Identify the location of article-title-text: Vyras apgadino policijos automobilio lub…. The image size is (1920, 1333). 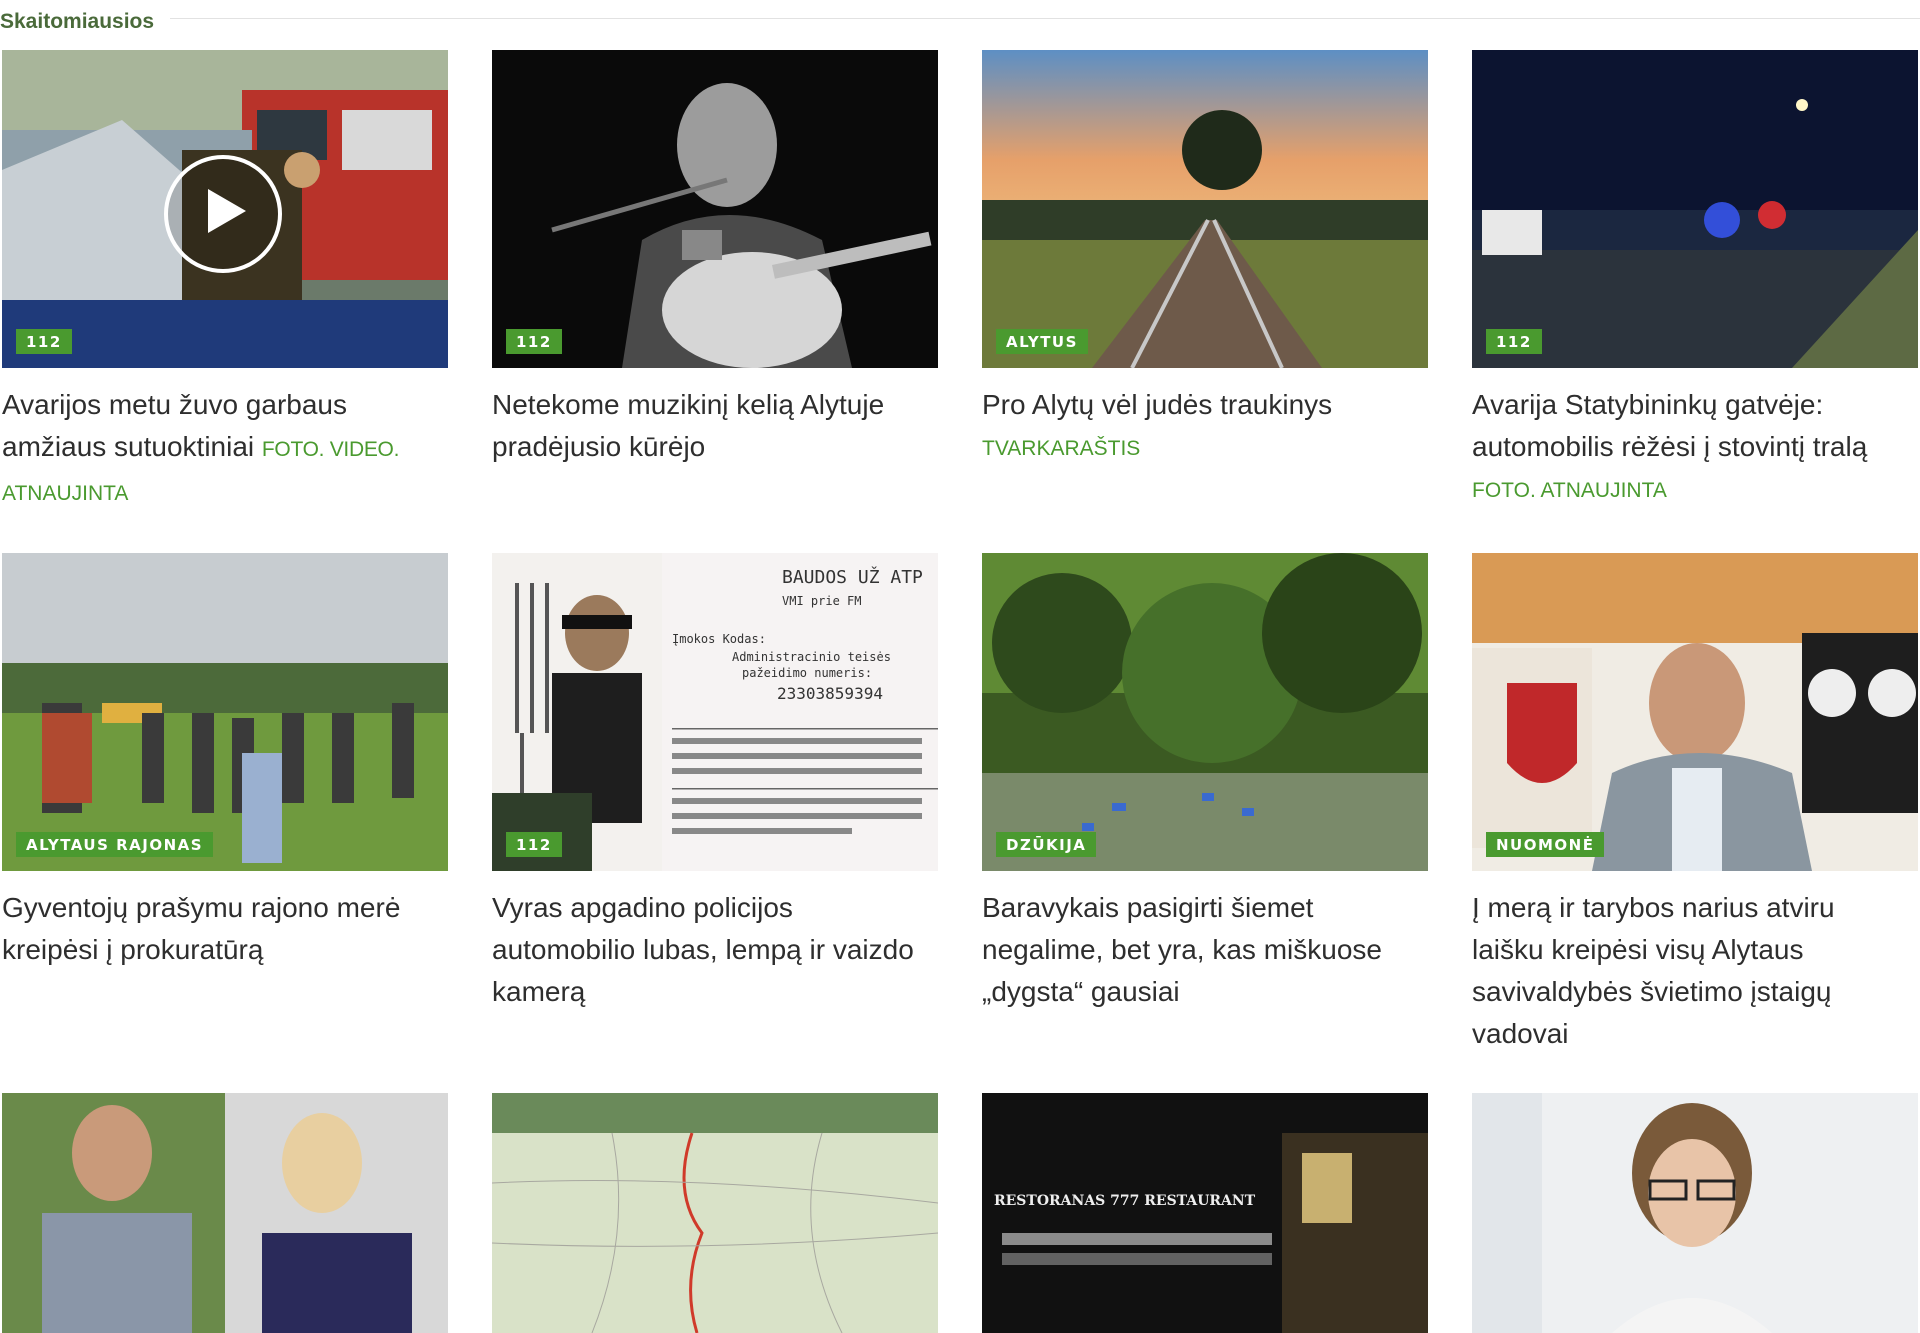
(703, 949).